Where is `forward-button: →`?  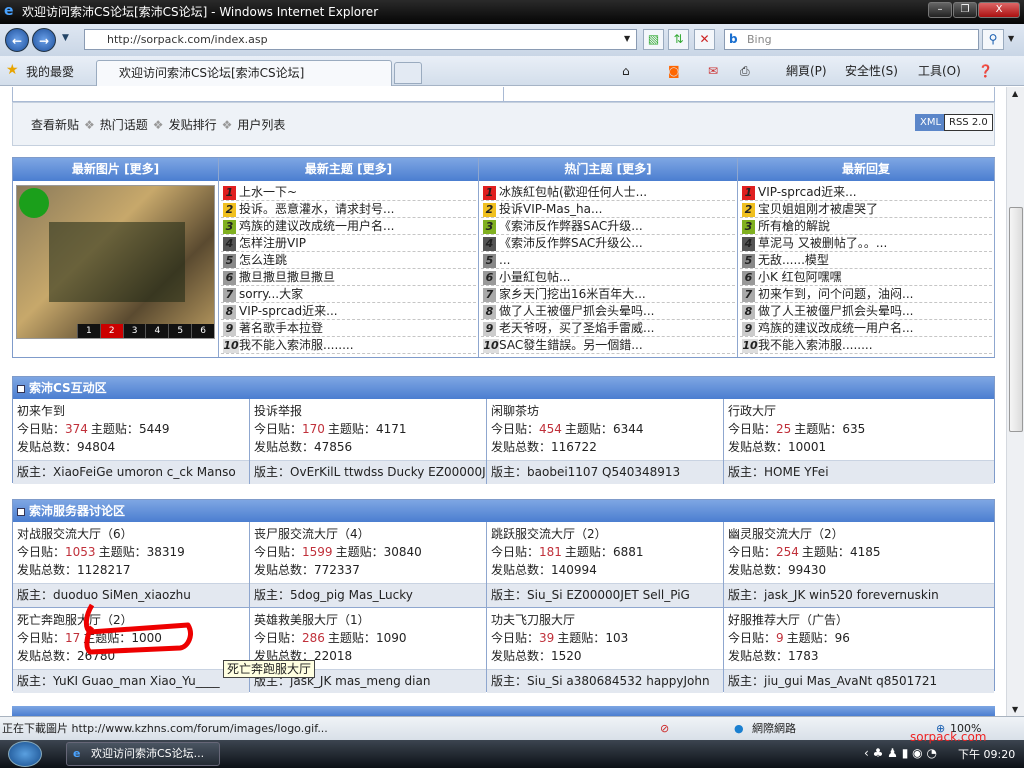
forward-button: → is located at coordinates (44, 40).